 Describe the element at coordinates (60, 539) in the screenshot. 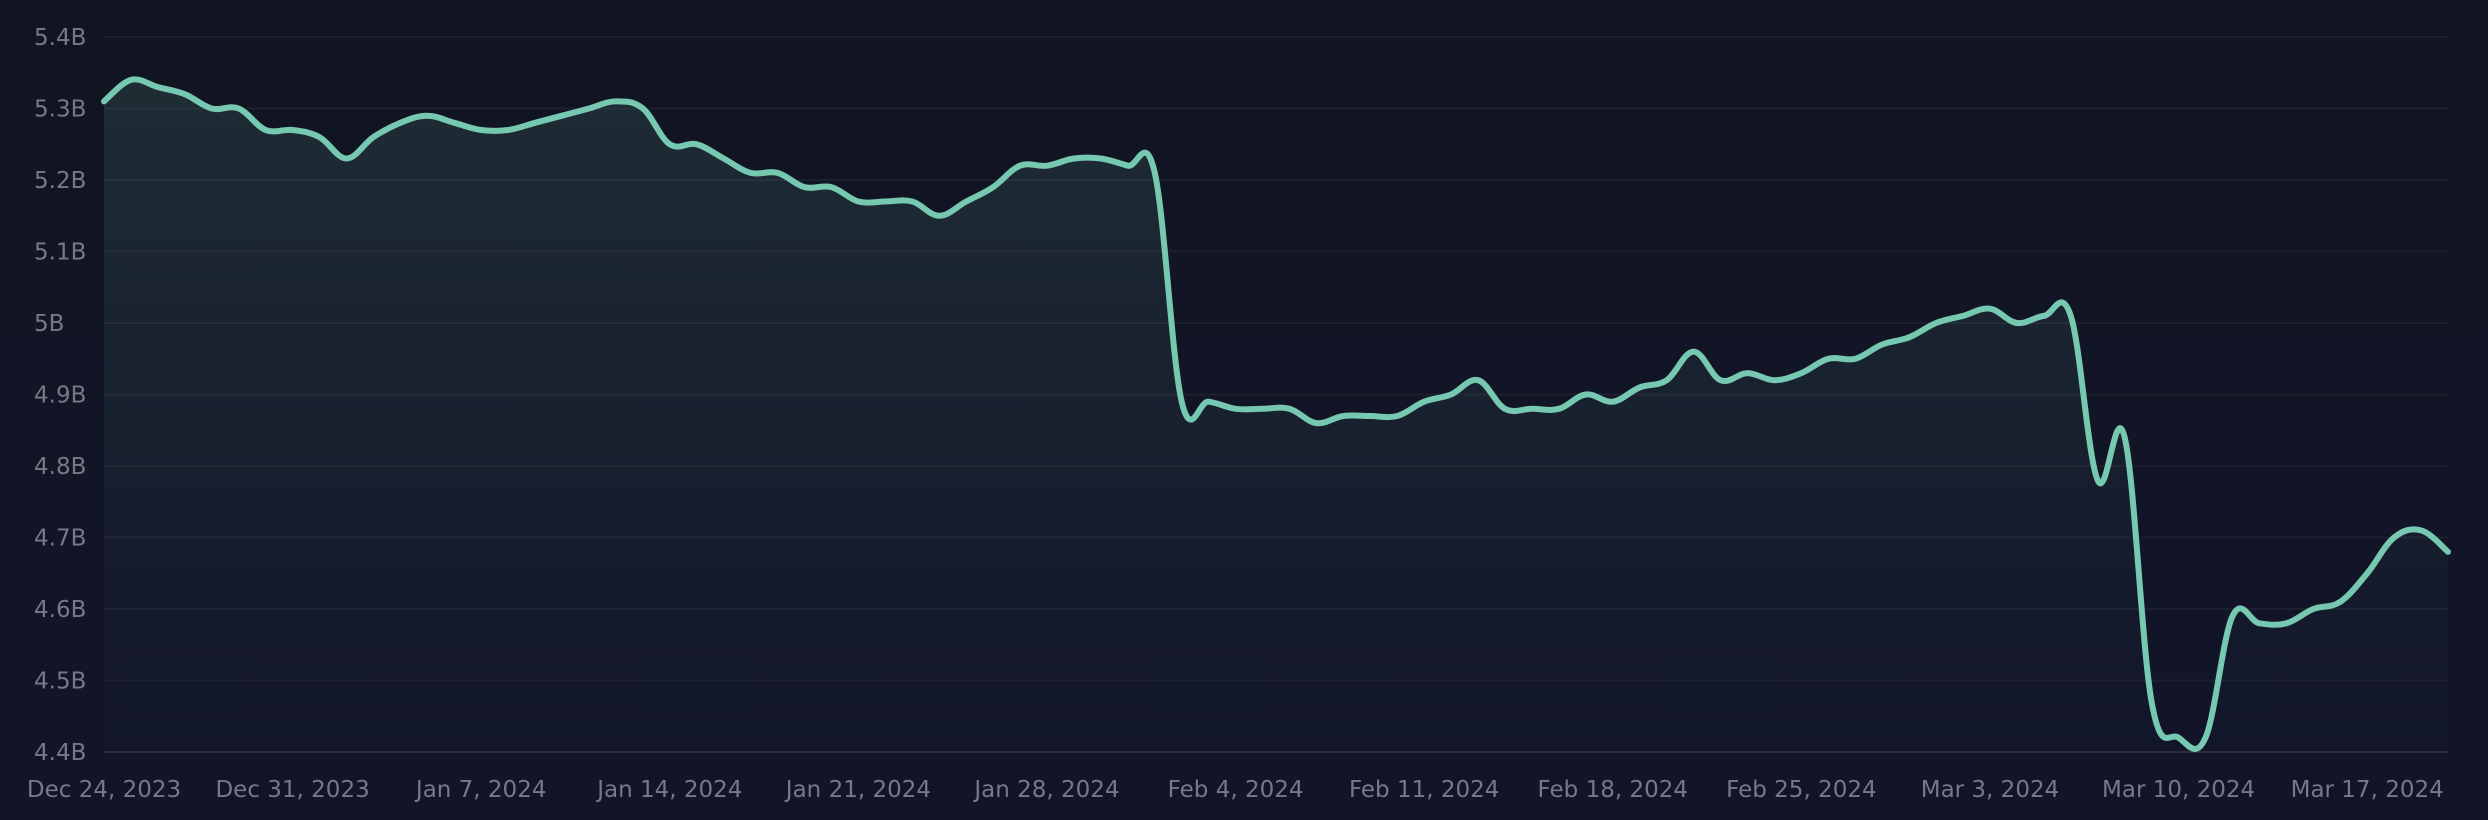

I see `y-tick-label: 4.7B` at that location.